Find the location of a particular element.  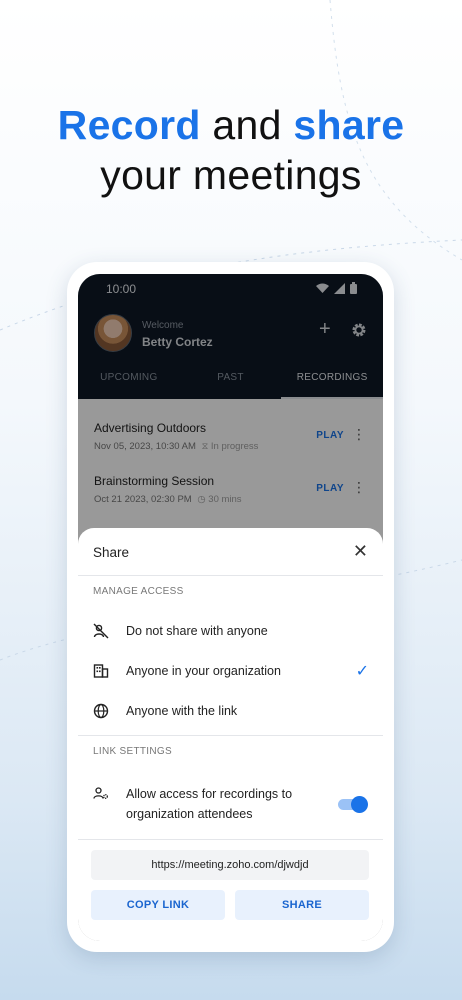

headline-line2: your meetings is located at coordinates (231, 175).